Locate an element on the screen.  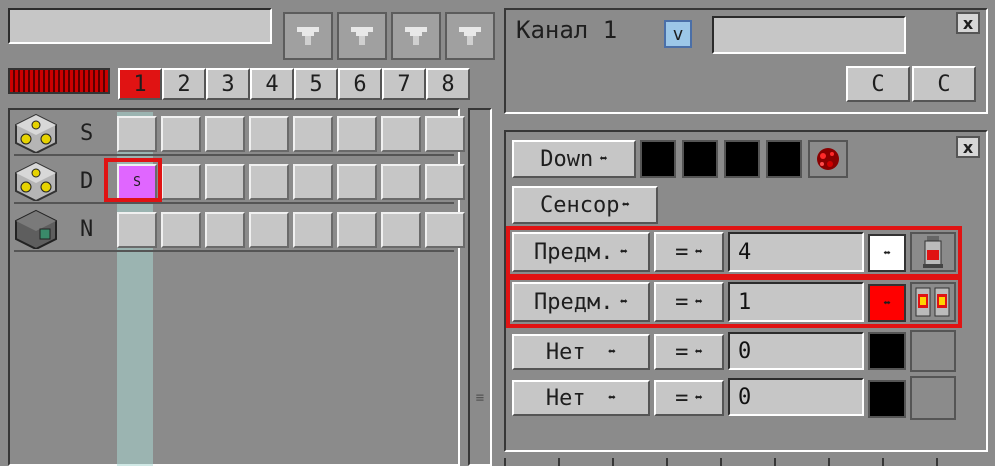
machine-block-icon is located at coordinates (36, 229).